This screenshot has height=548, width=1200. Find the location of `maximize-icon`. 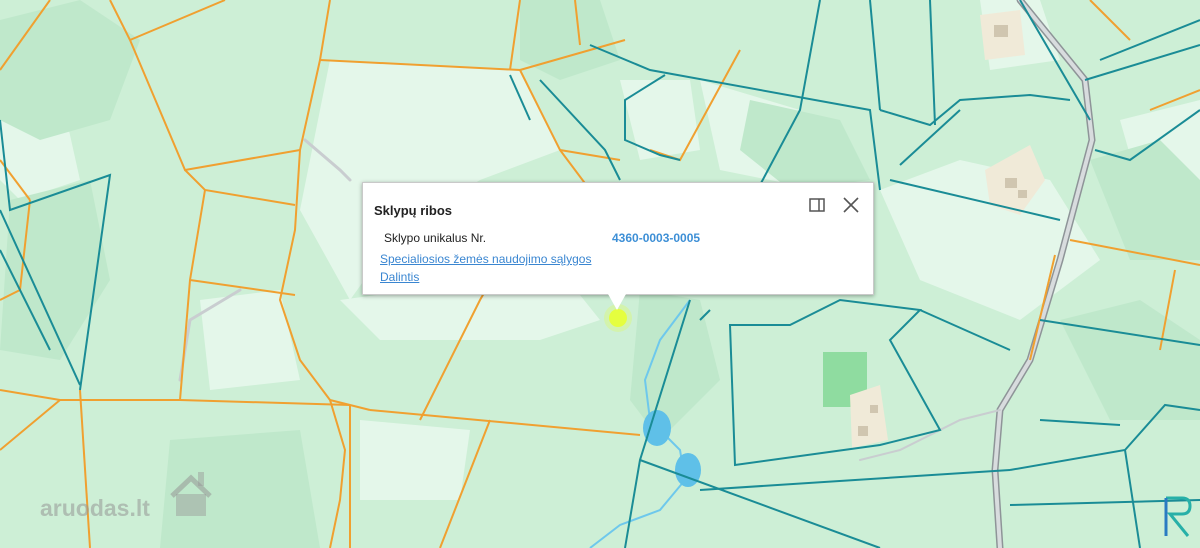

maximize-icon is located at coordinates (817, 205).